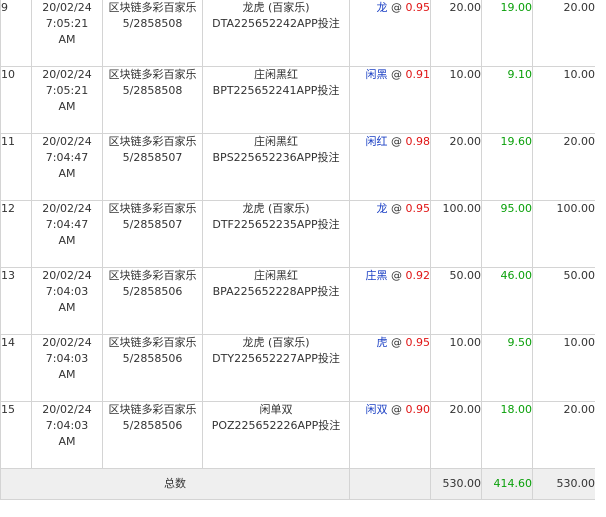 The height and width of the screenshot is (517, 606). What do you see at coordinates (276, 234) in the screenshot?
I see `bet-detail: 龙虎 (百家乐) DTF225652235APP投注` at bounding box center [276, 234].